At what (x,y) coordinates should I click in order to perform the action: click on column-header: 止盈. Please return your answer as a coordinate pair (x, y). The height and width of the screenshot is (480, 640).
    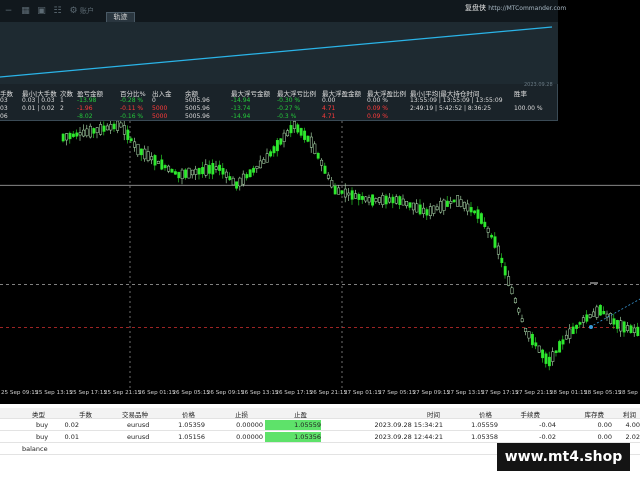
    Looking at the image, I should click on (300, 414).